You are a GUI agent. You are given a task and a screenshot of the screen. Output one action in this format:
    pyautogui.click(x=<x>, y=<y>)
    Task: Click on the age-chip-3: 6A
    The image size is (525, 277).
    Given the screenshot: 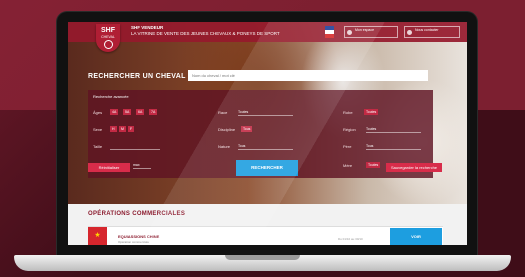 What is the action you would take?
    pyautogui.click(x=140, y=112)
    